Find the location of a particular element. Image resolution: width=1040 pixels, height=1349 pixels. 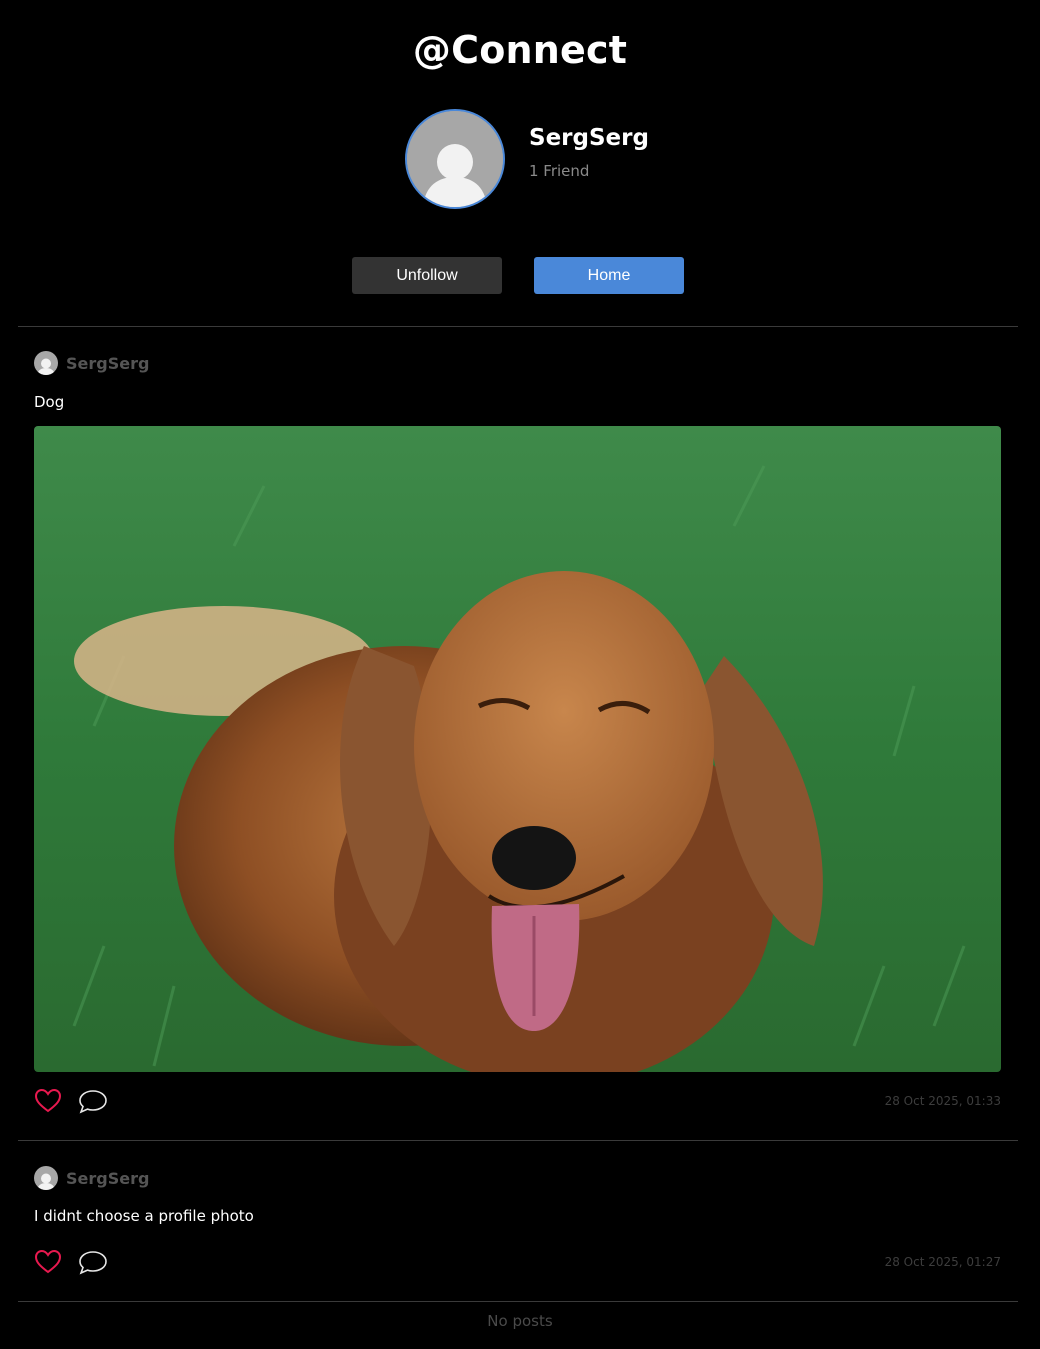

profile-name: SergSerg is located at coordinates (589, 138).